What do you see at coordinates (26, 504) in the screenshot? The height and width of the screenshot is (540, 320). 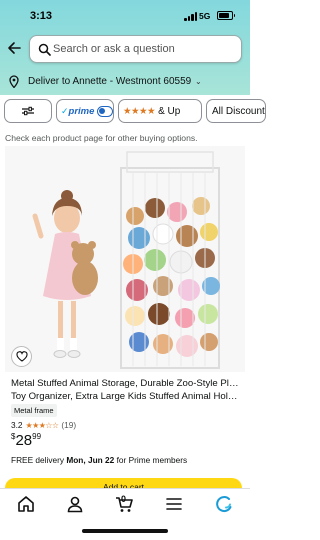 I see `home-icon` at bounding box center [26, 504].